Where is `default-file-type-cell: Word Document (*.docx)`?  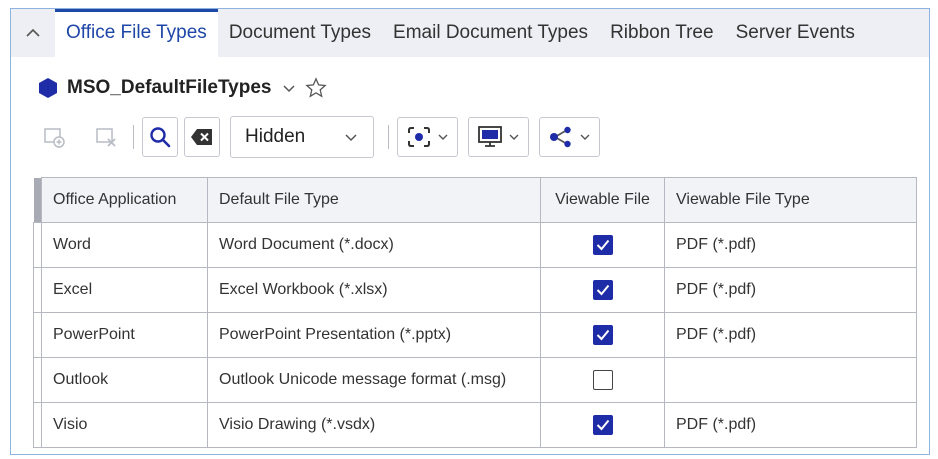 default-file-type-cell: Word Document (*.docx) is located at coordinates (374, 245).